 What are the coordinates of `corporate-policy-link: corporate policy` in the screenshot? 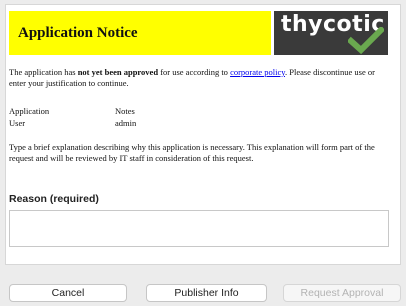 It's located at (257, 72).